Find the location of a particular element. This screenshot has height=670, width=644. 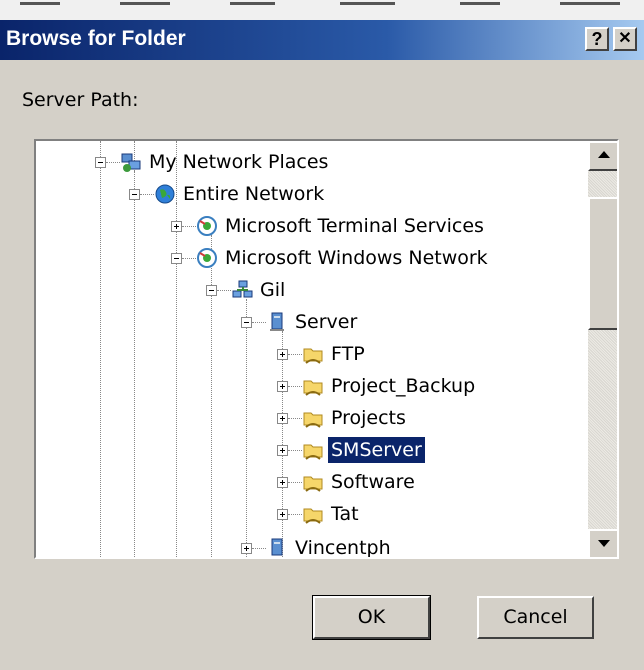

workgroup-icon is located at coordinates (242, 289).